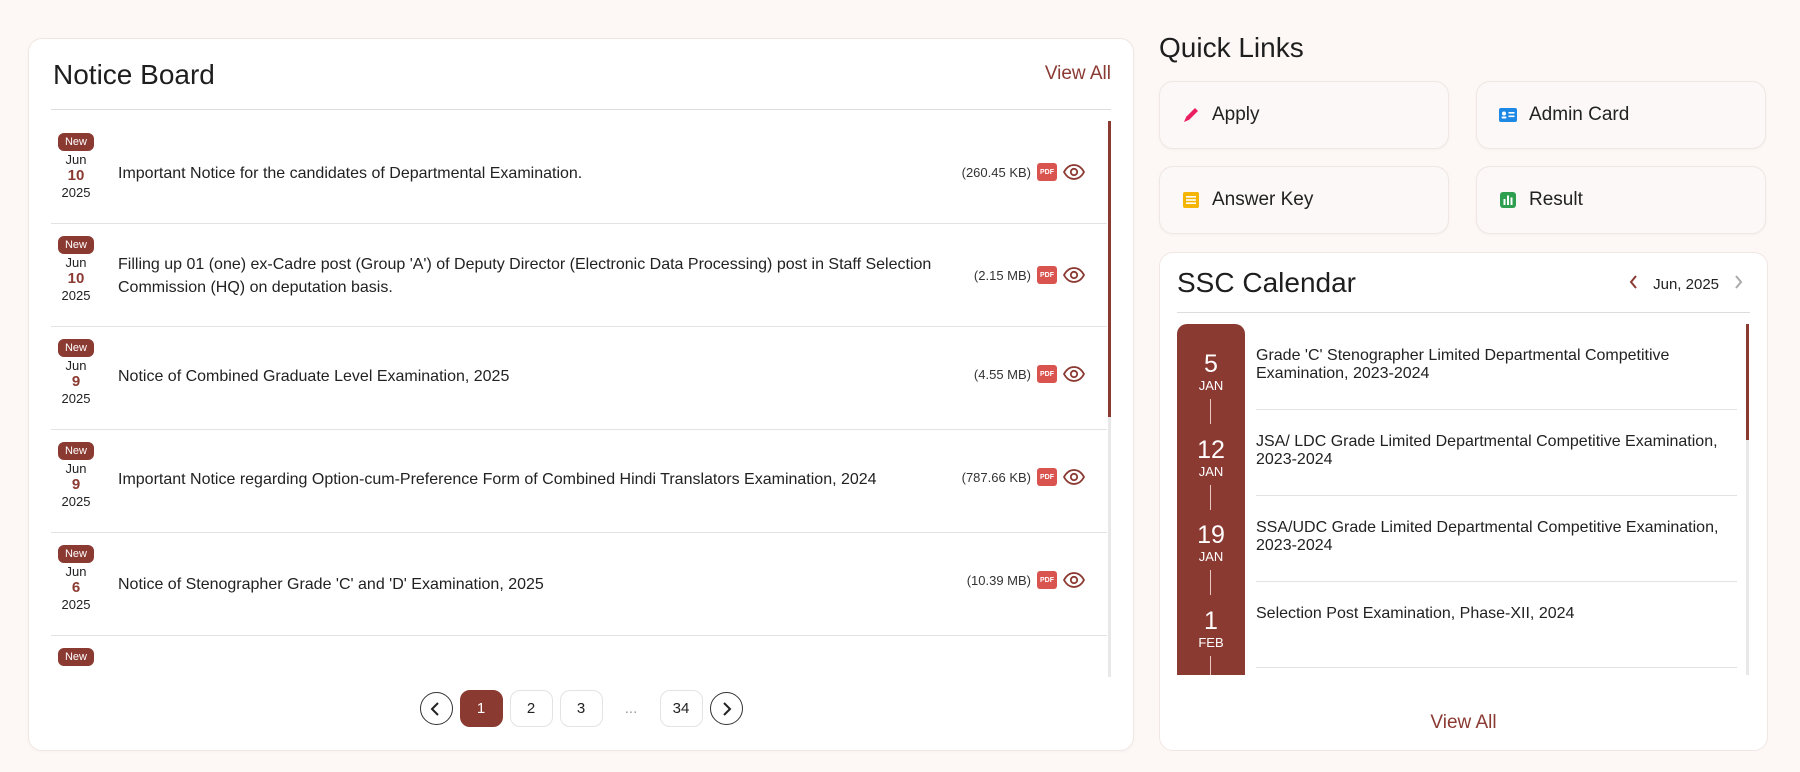 The height and width of the screenshot is (772, 1800). Describe the element at coordinates (1211, 450) in the screenshot. I see `calendar-day: 12` at that location.